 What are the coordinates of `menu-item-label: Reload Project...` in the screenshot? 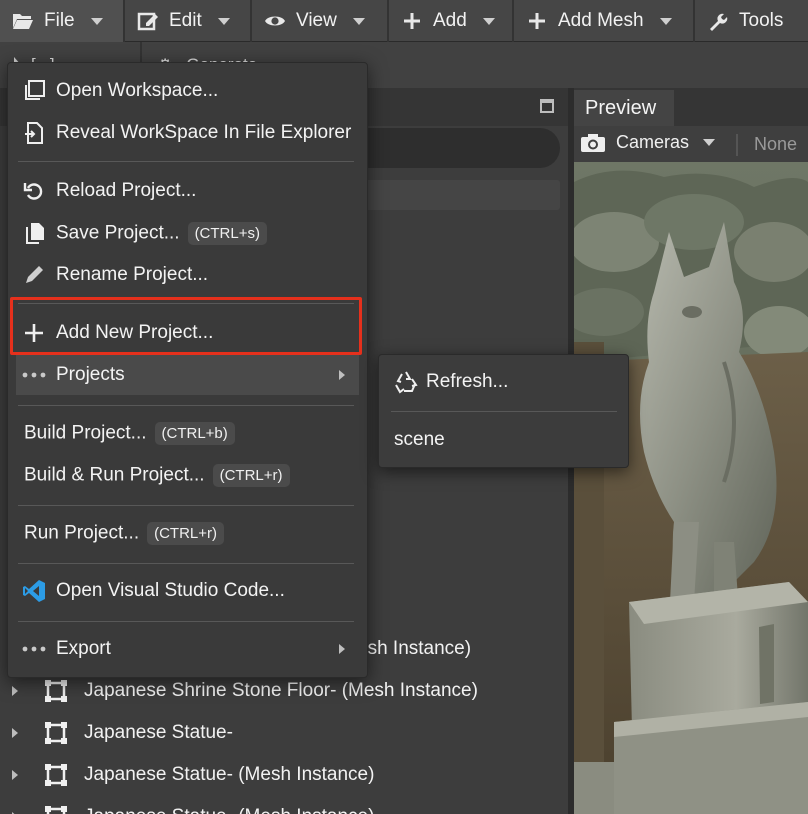 It's located at (126, 190).